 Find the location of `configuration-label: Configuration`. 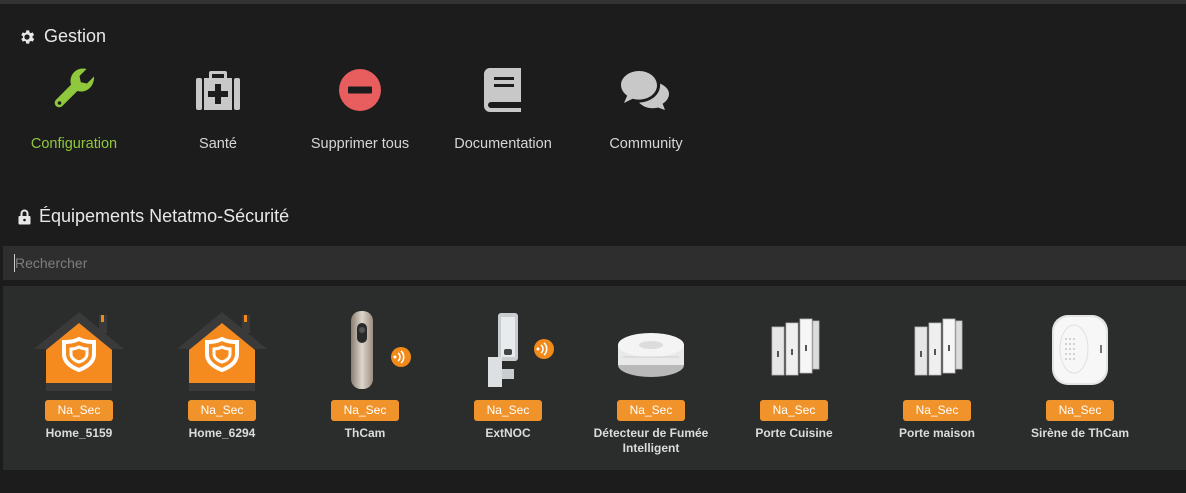

configuration-label: Configuration is located at coordinates (74, 144).